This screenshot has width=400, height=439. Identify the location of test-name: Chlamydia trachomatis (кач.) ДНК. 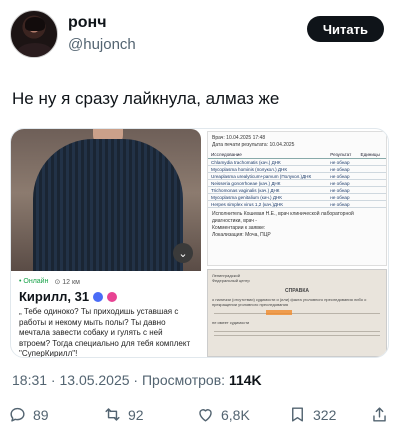
(268, 162).